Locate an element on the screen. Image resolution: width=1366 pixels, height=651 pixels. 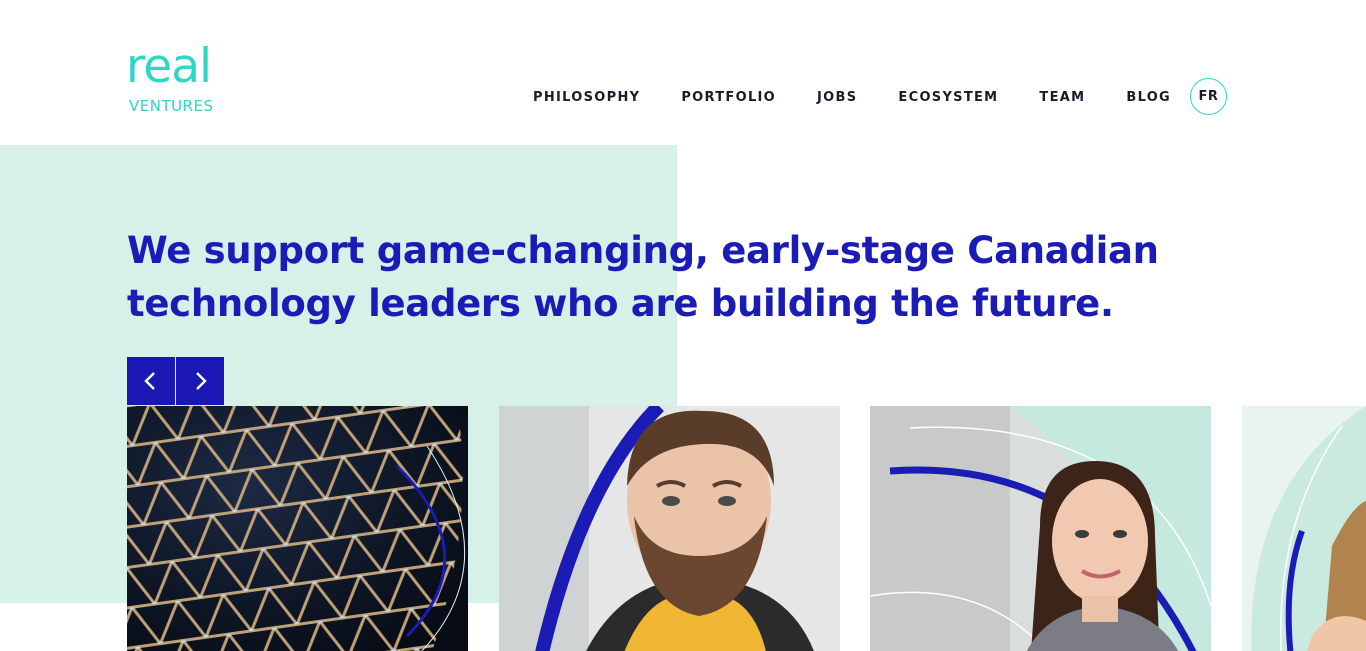
nav-item-blog: BLOG is located at coordinates (1148, 97).